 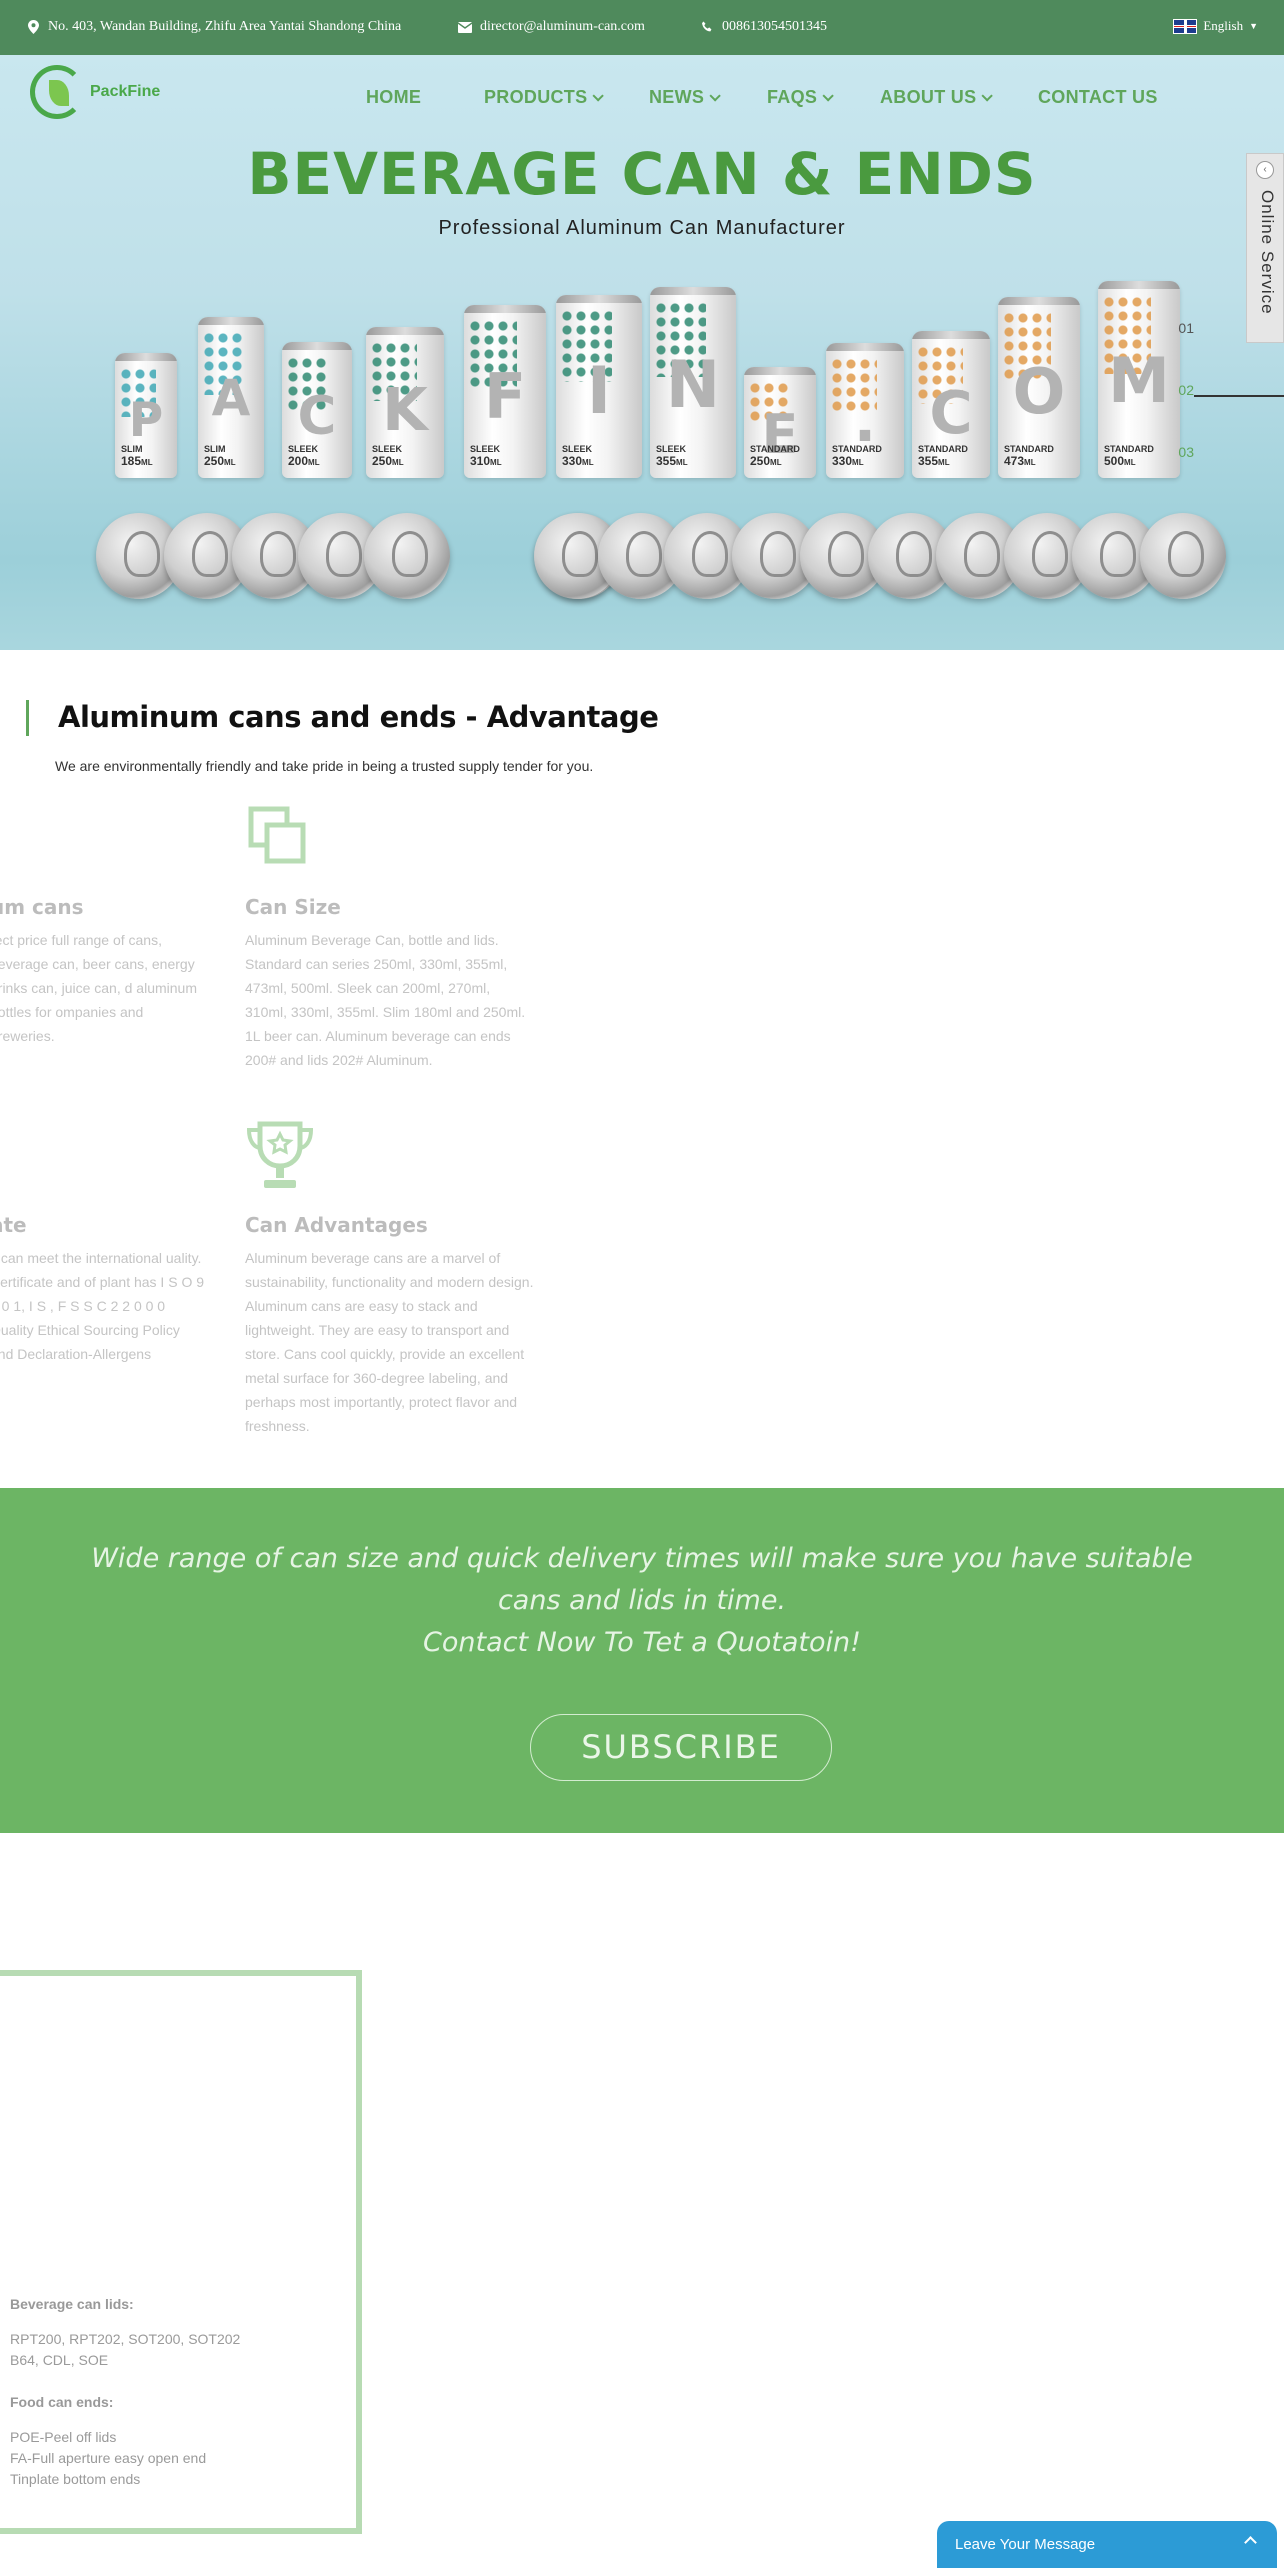 I want to click on food-ends-line-2: FA-Full aperture easy open end, so click(x=108, y=2458).